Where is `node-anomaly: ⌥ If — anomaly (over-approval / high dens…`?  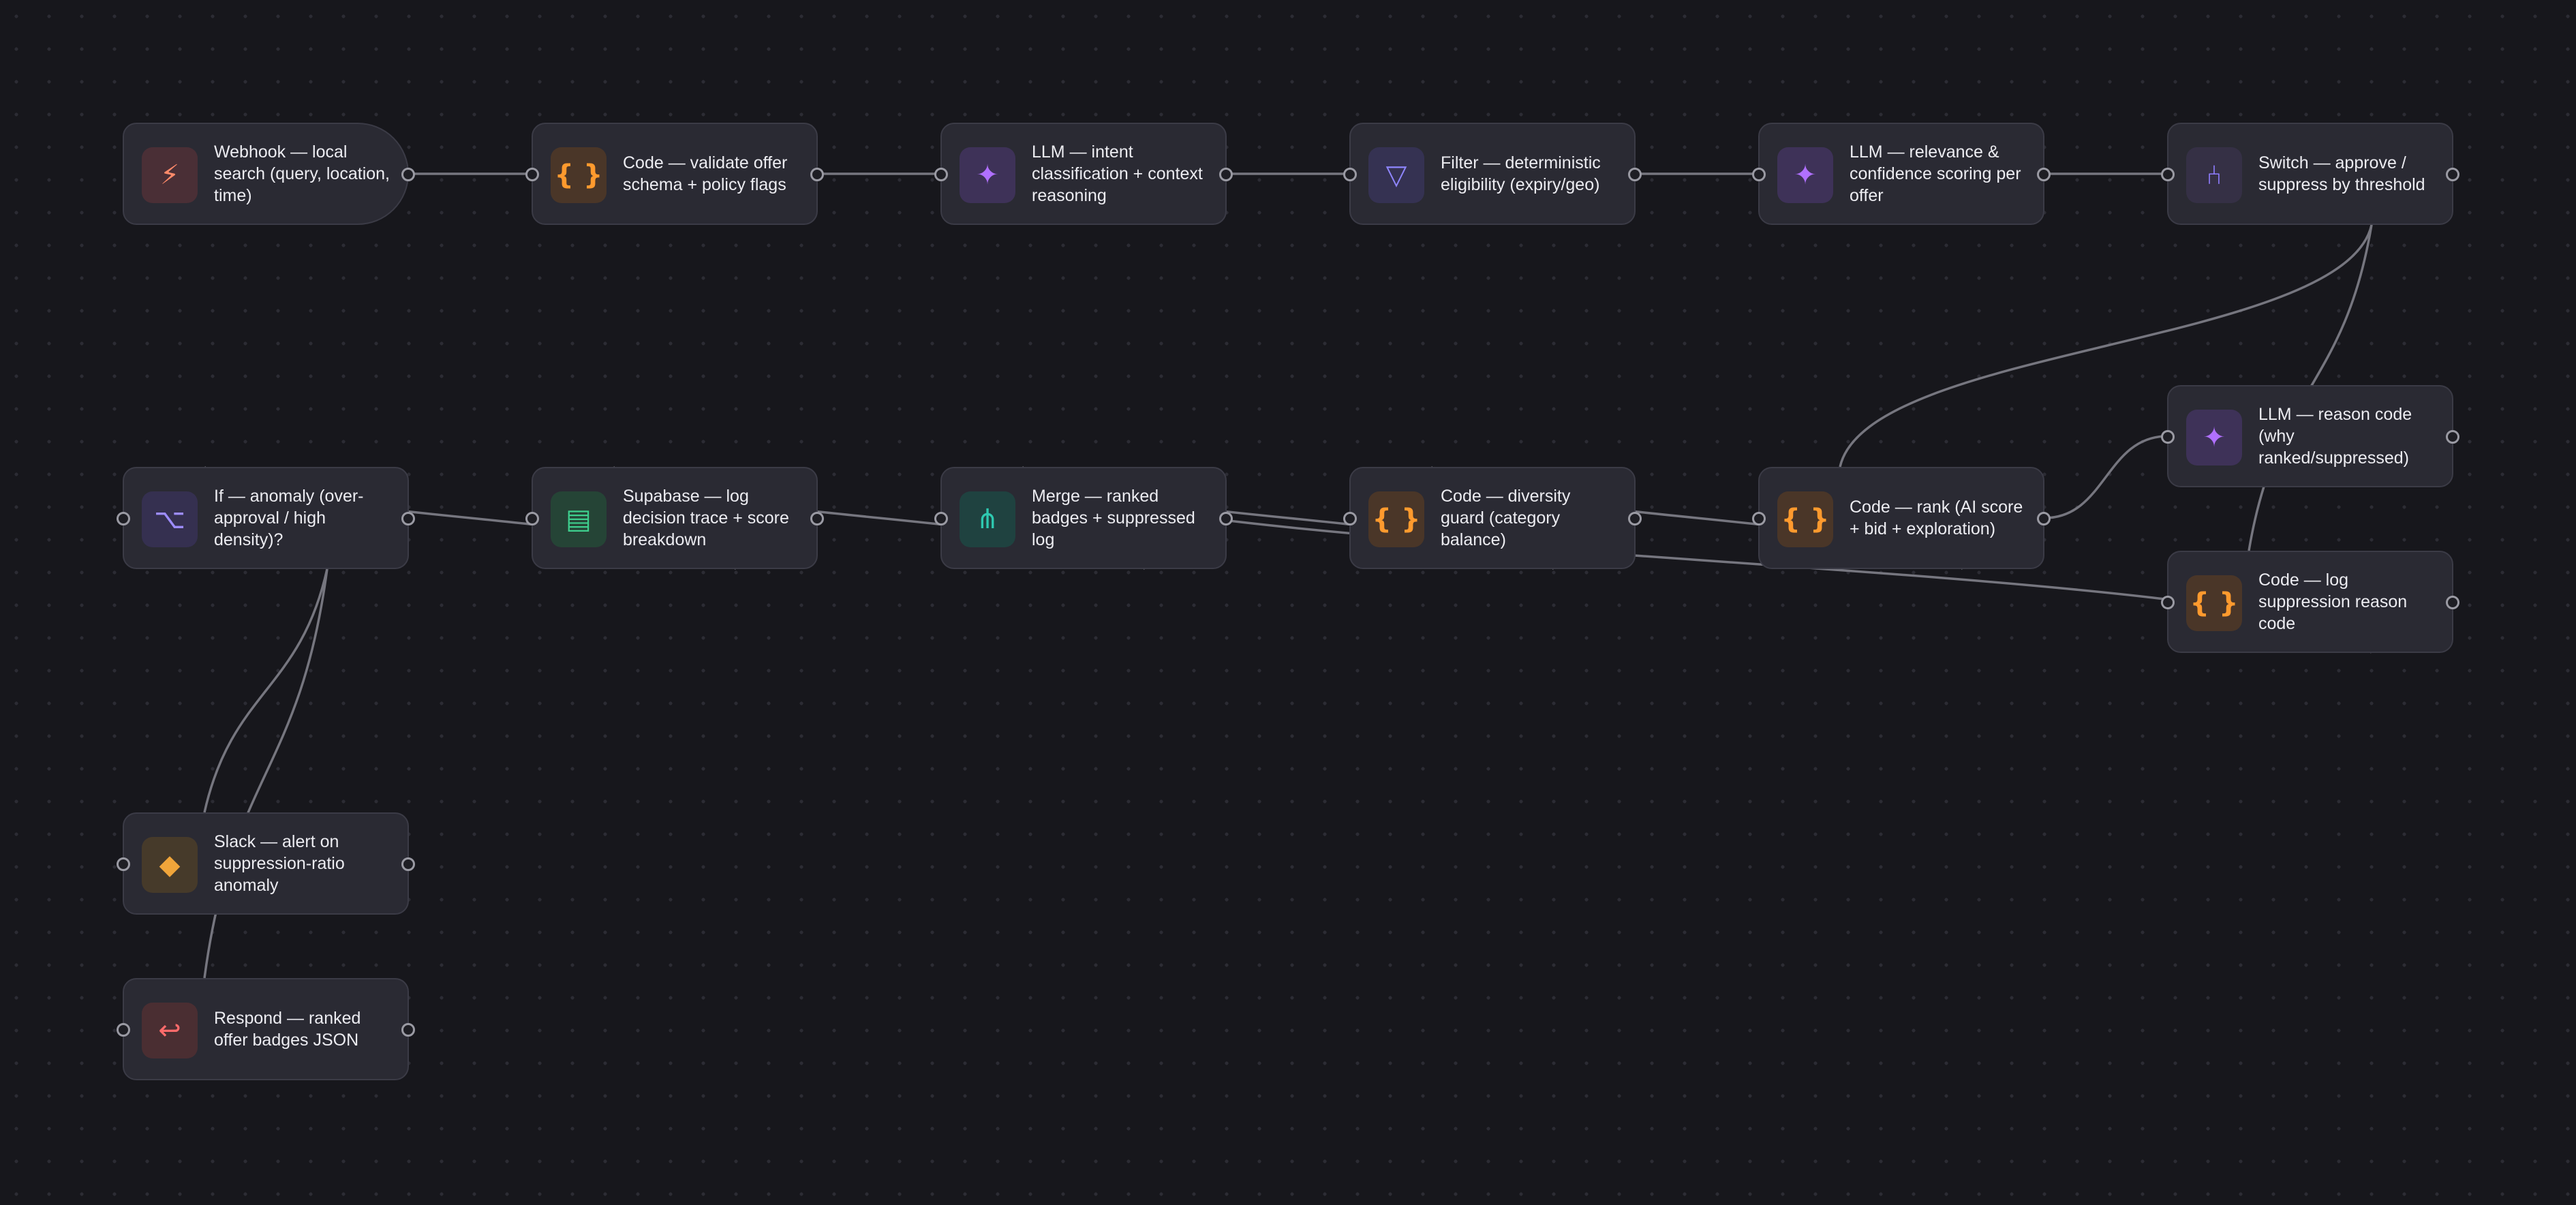 node-anomaly: ⌥ If — anomaly (over-approval / high dens… is located at coordinates (266, 518).